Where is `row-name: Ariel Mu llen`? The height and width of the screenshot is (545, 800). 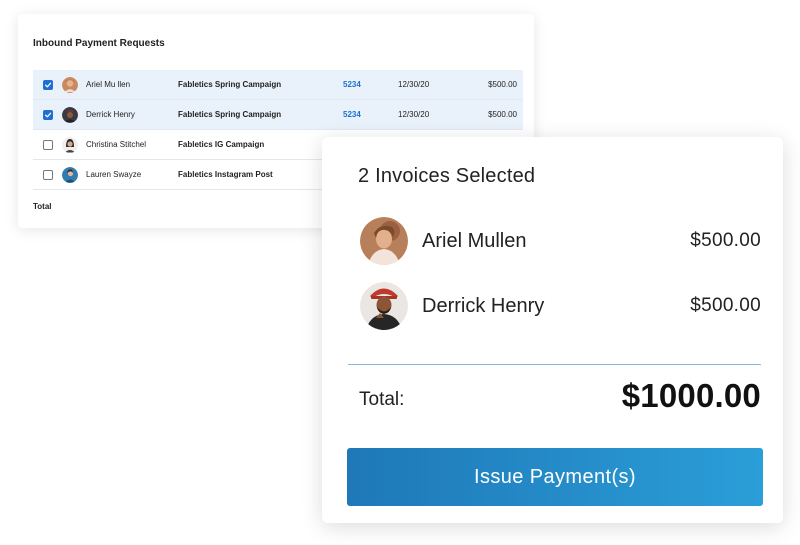
row-name: Ariel Mu llen is located at coordinates (108, 84).